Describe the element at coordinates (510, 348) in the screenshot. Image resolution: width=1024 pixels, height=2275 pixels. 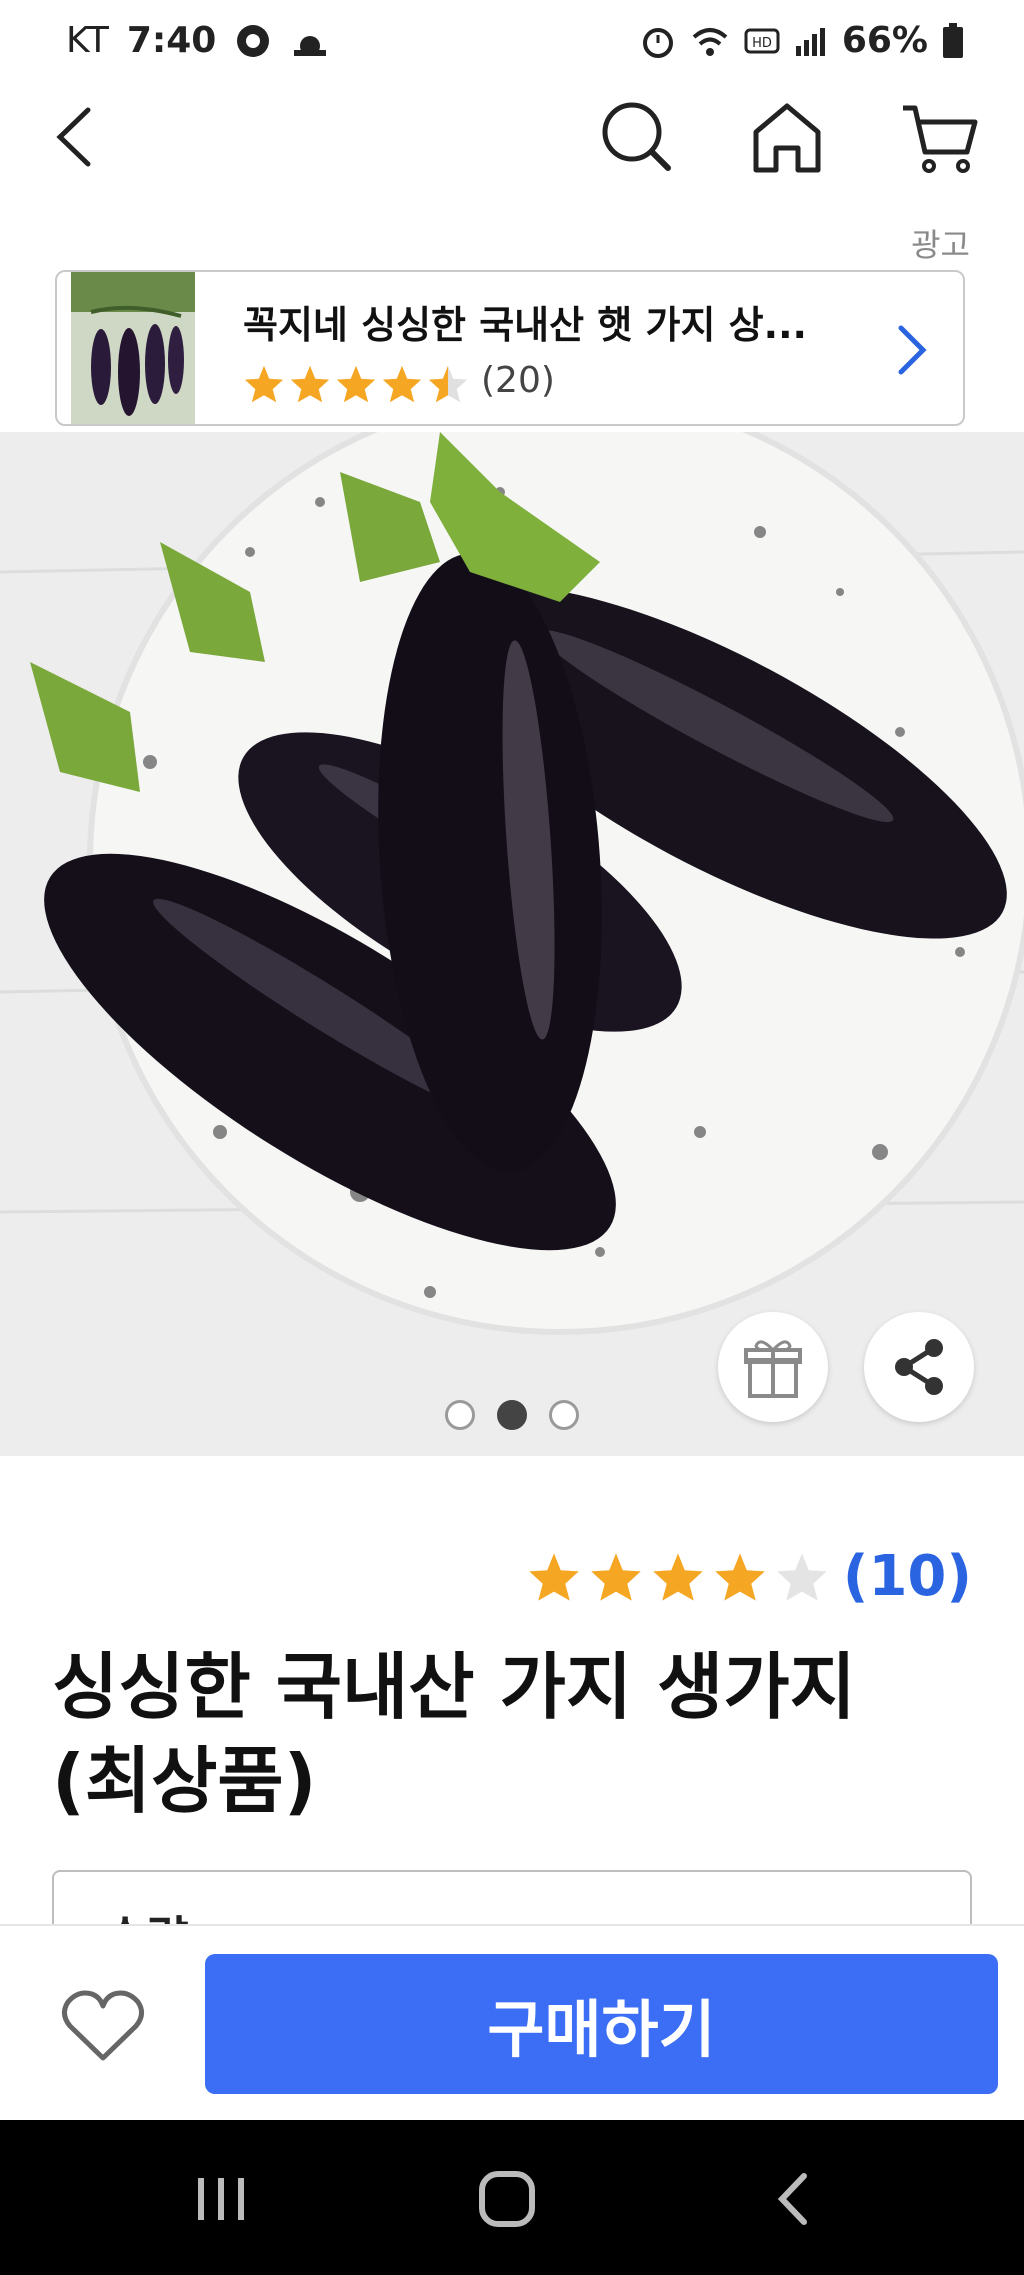
I see `ad-banner: 꼭지네 싱싱한 국내산 햇 가지 상... (20)` at that location.